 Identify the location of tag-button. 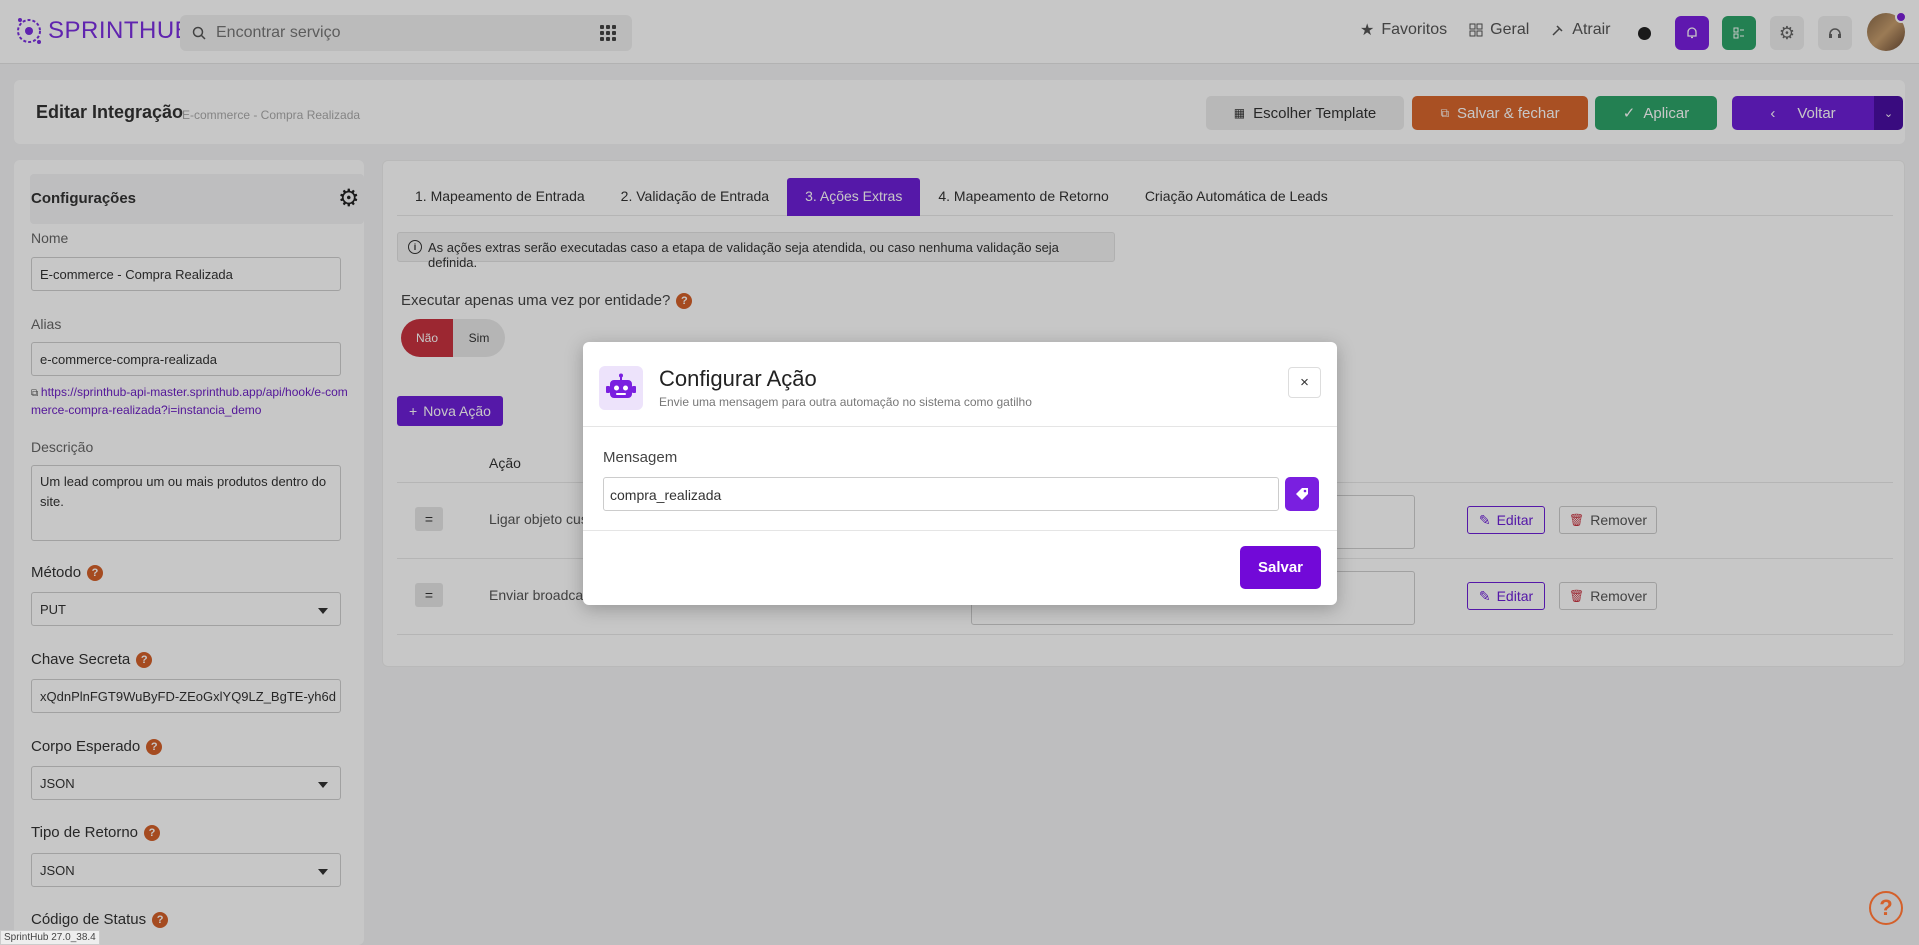
(1302, 494).